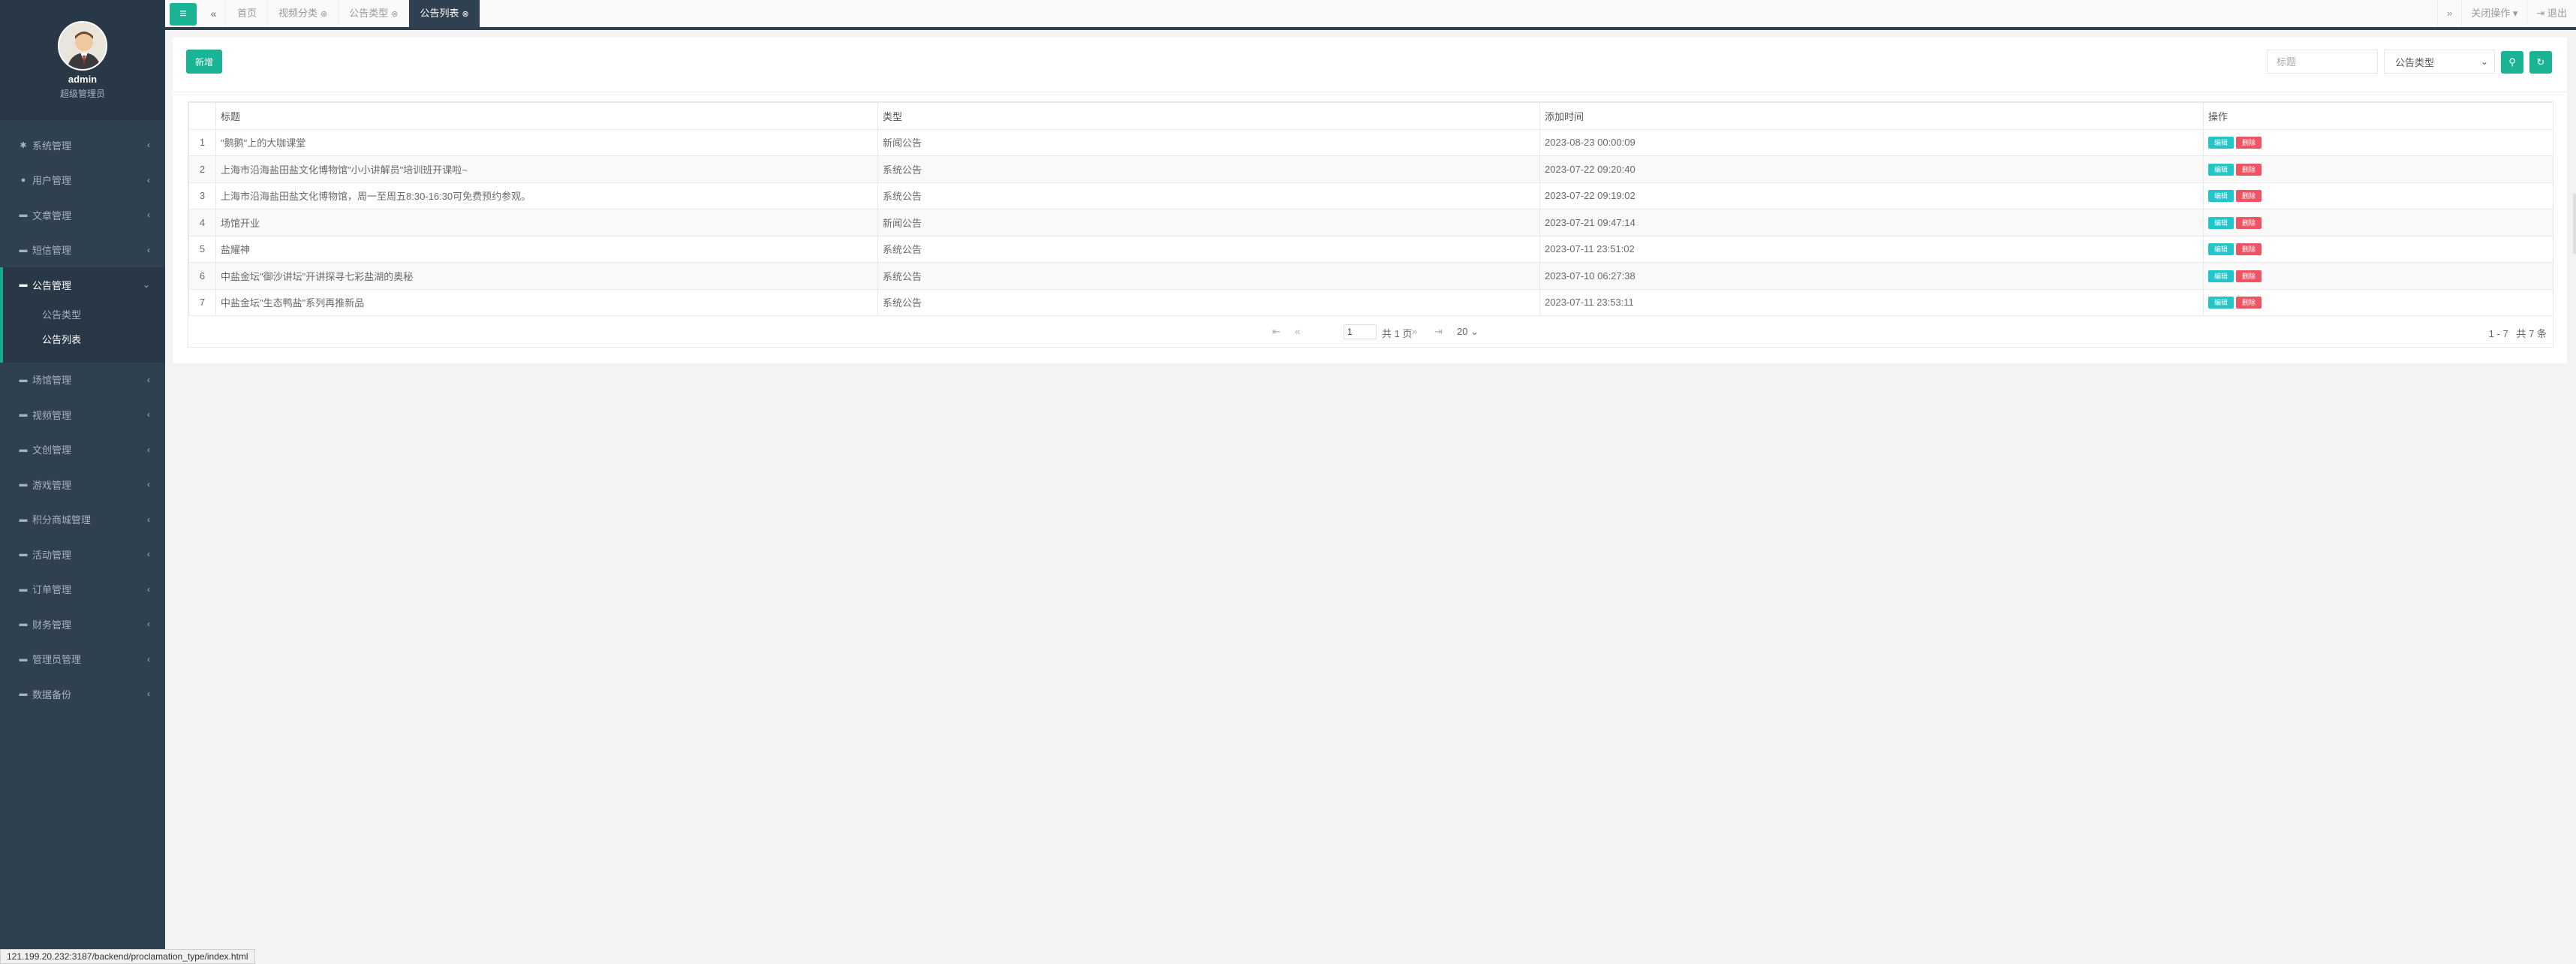 This screenshot has width=2576, height=964. I want to click on refresh-button: ↻, so click(2540, 62).